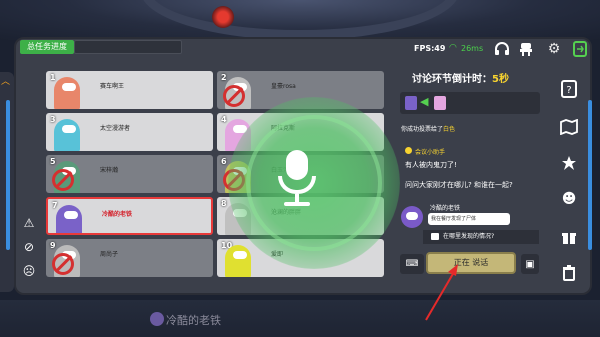 This screenshot has height=337, width=600. I want to click on quick-question: 在哪里发现的情况?, so click(481, 237).